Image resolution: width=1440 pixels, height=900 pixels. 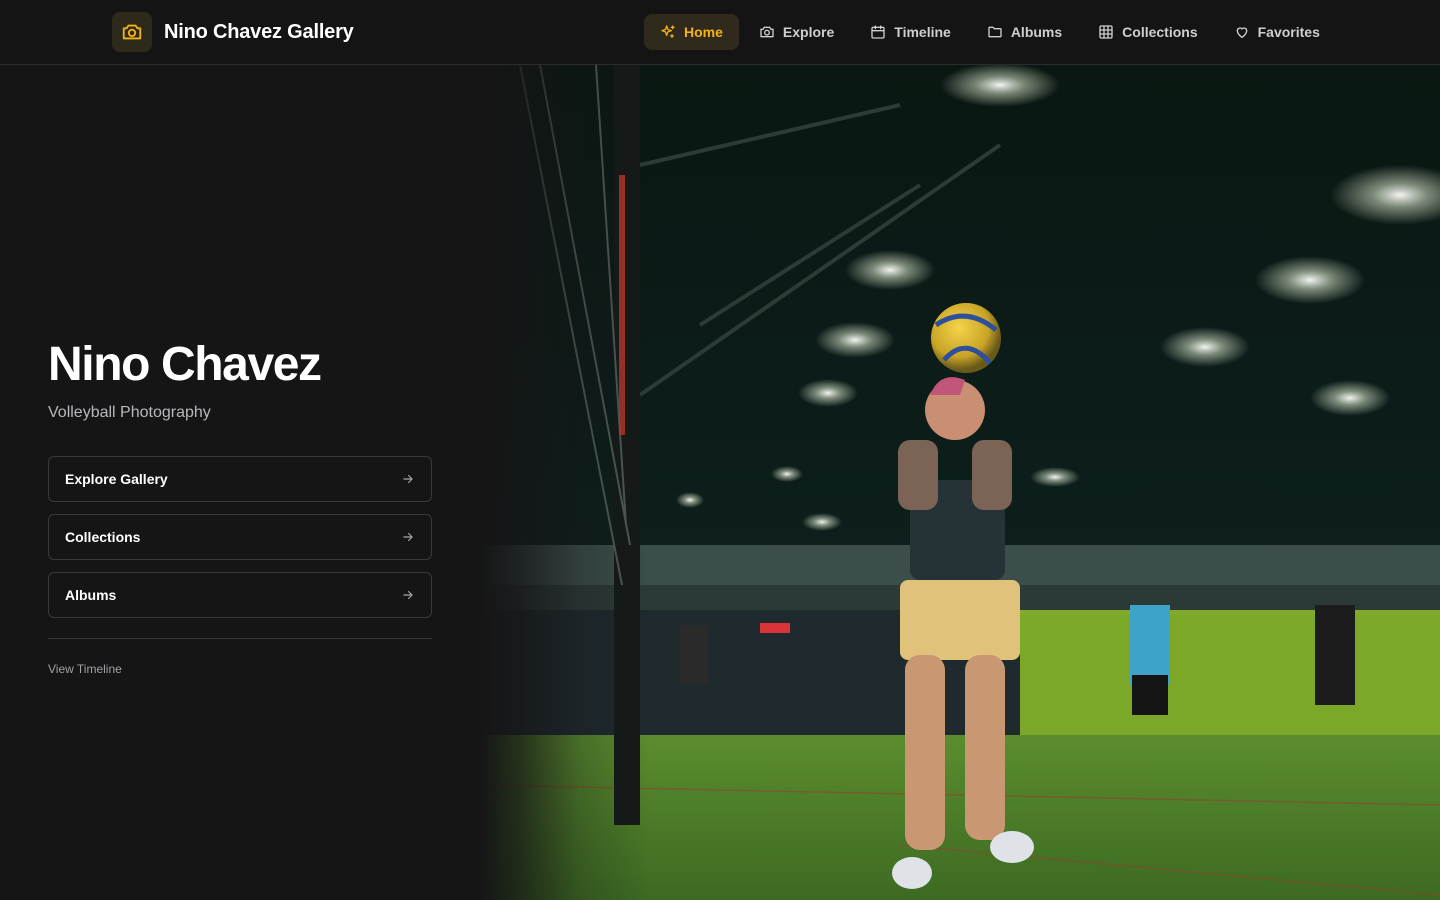 I want to click on hero-title: Nino Chavez, so click(x=185, y=364).